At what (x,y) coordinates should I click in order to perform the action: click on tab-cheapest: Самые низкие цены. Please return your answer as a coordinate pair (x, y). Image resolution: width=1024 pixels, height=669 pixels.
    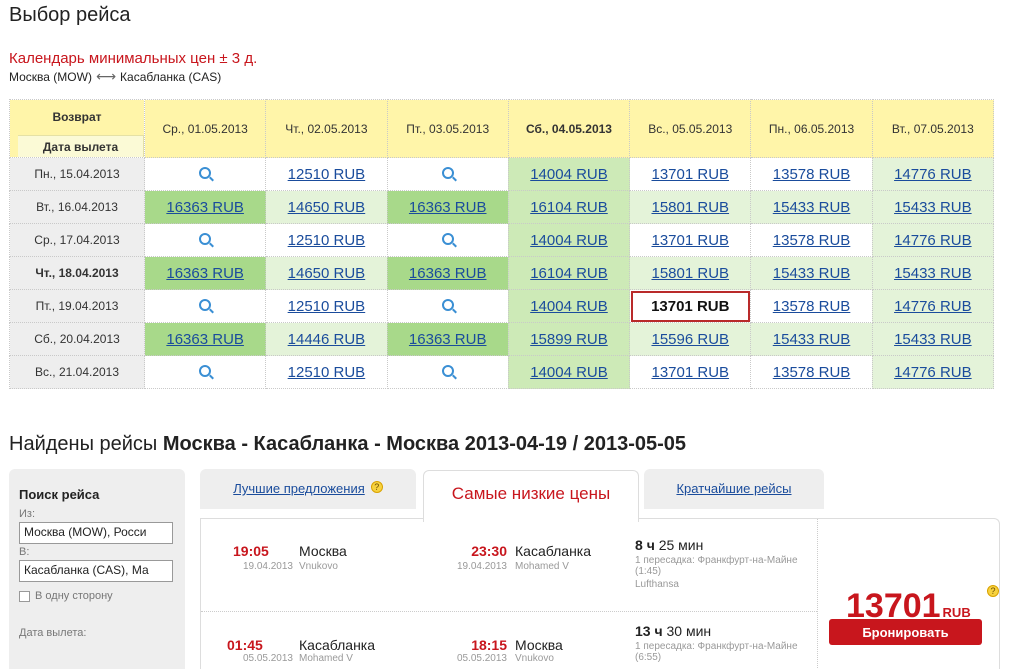
    Looking at the image, I should click on (531, 496).